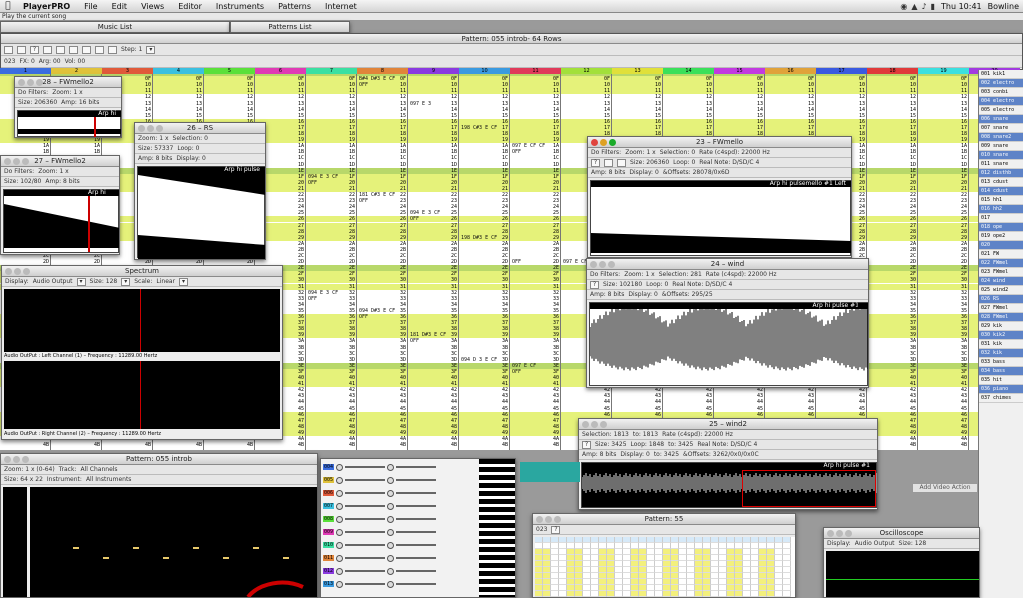 The image size is (1023, 598). What do you see at coordinates (420, 104) in the screenshot?
I see `pattern-note: 097 E 3` at bounding box center [420, 104].